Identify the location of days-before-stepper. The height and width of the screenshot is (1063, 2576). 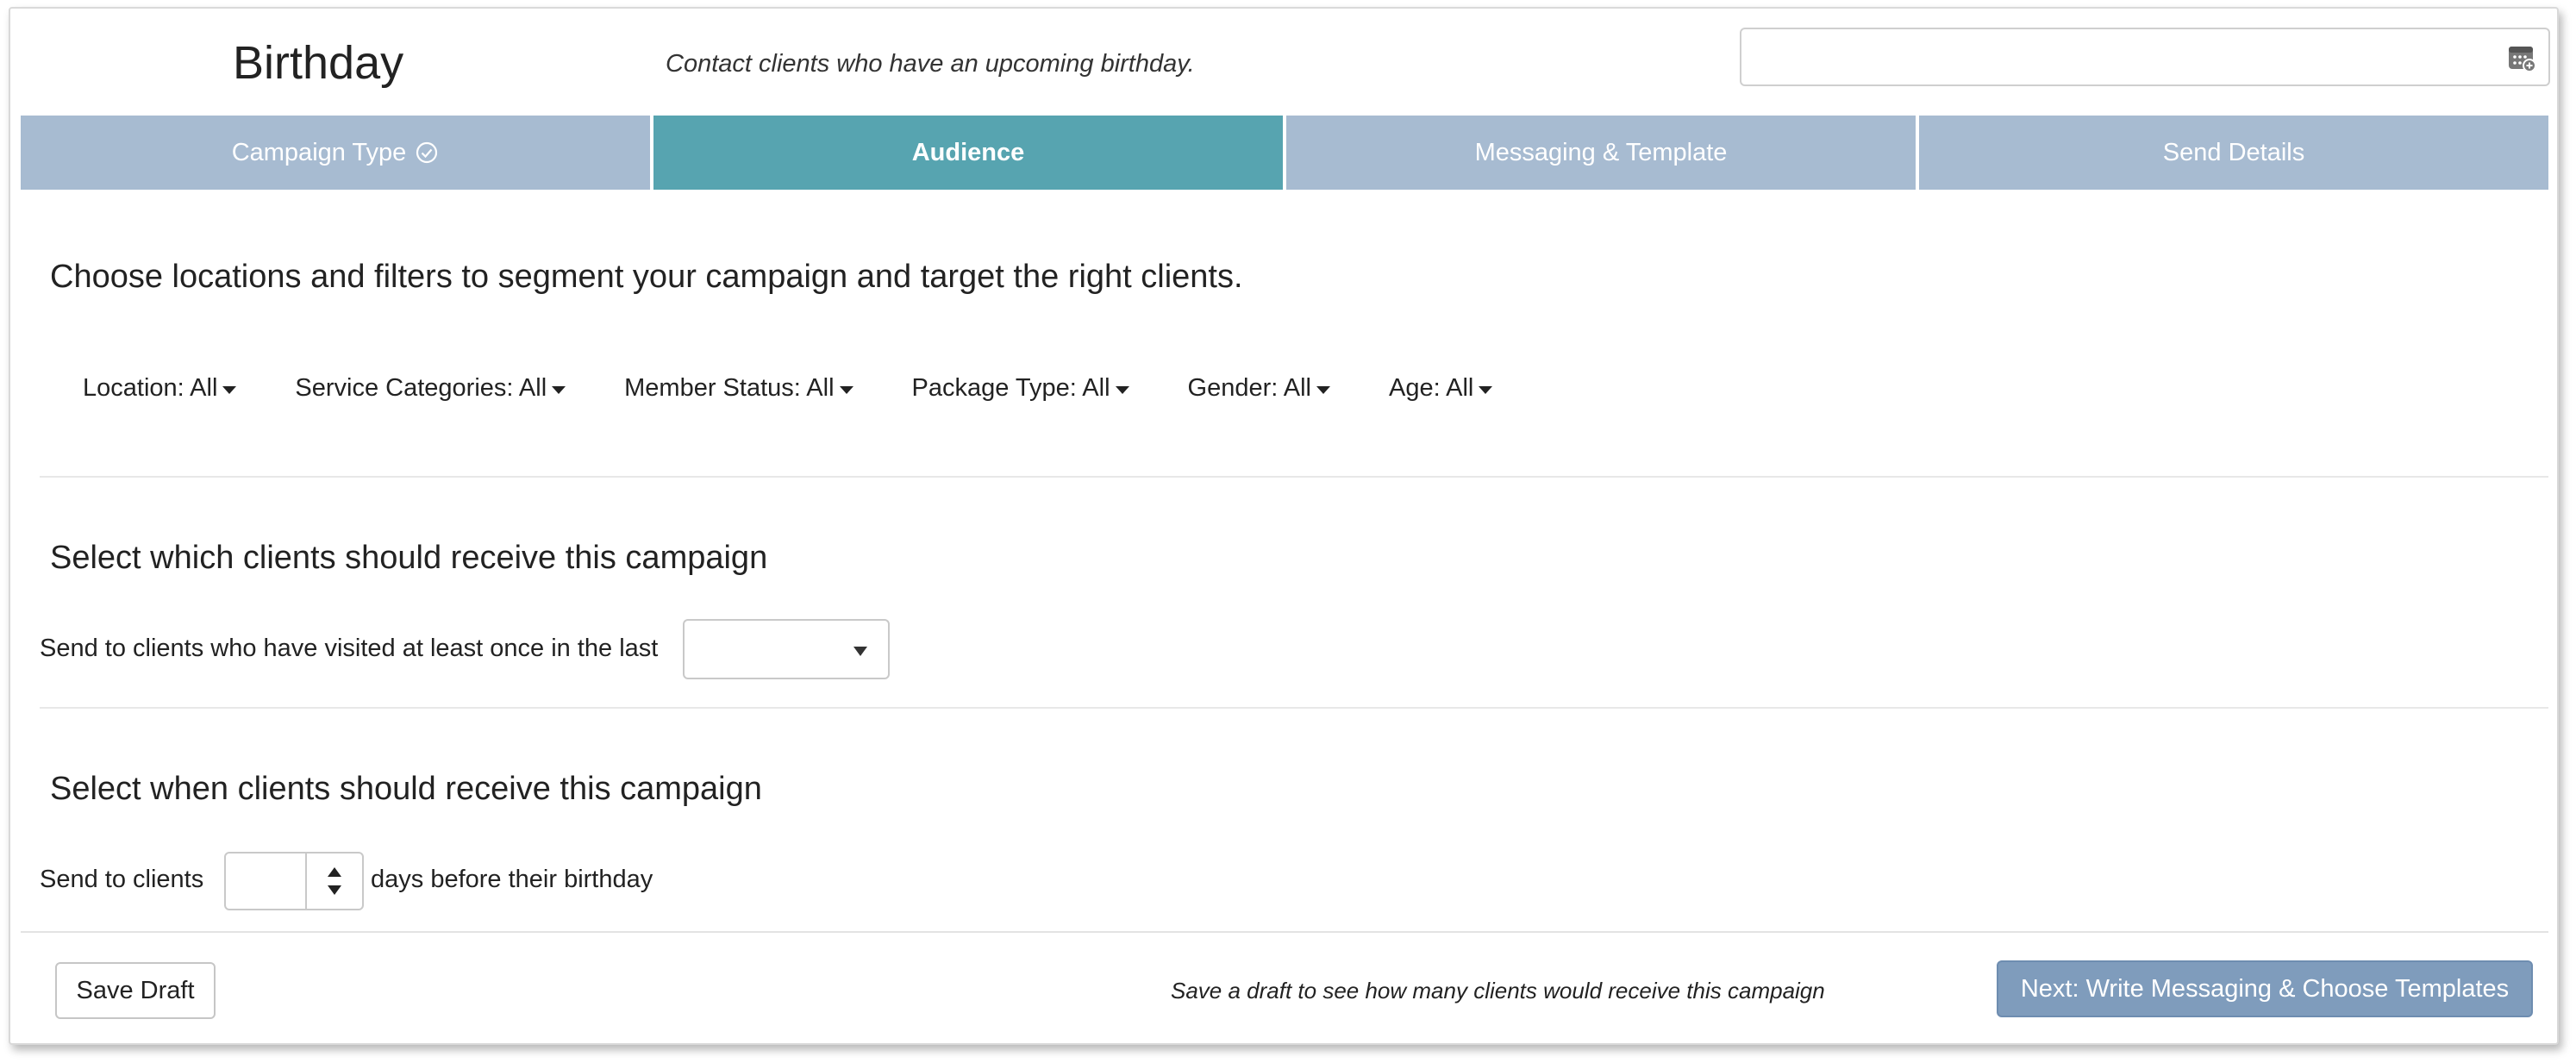
(294, 881).